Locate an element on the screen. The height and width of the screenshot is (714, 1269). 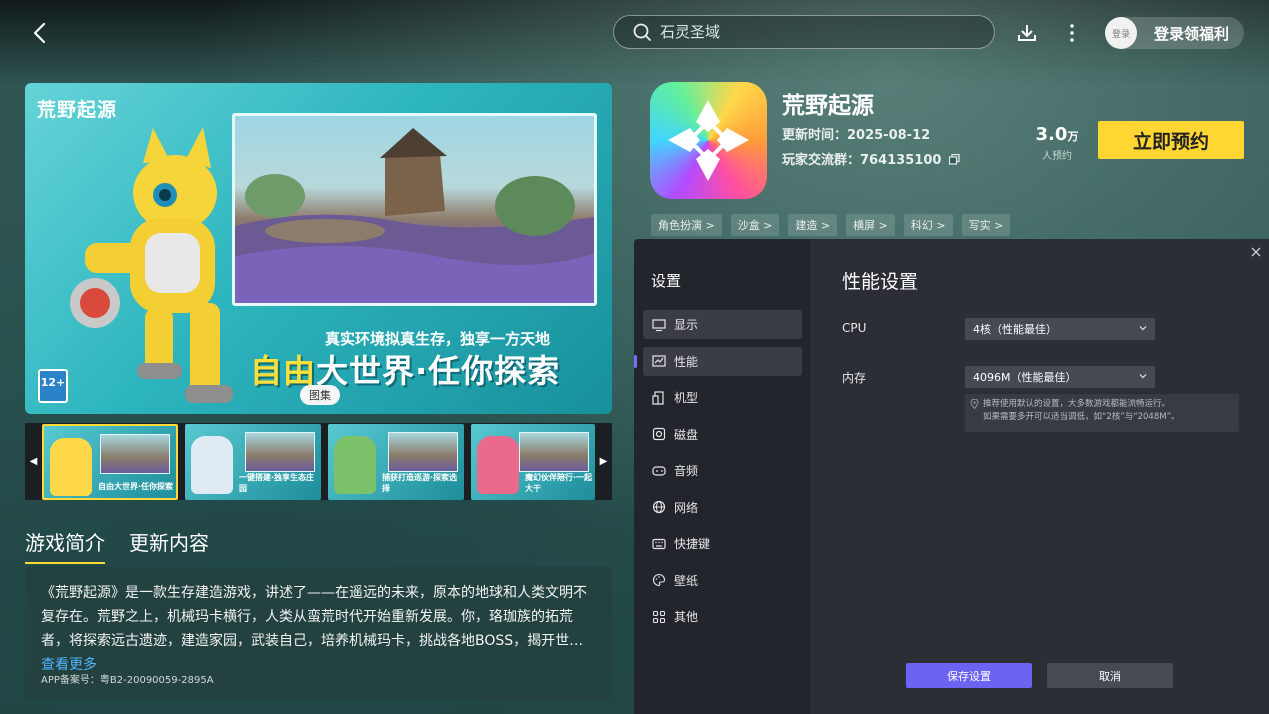
memory-label: 内存 is located at coordinates (854, 378).